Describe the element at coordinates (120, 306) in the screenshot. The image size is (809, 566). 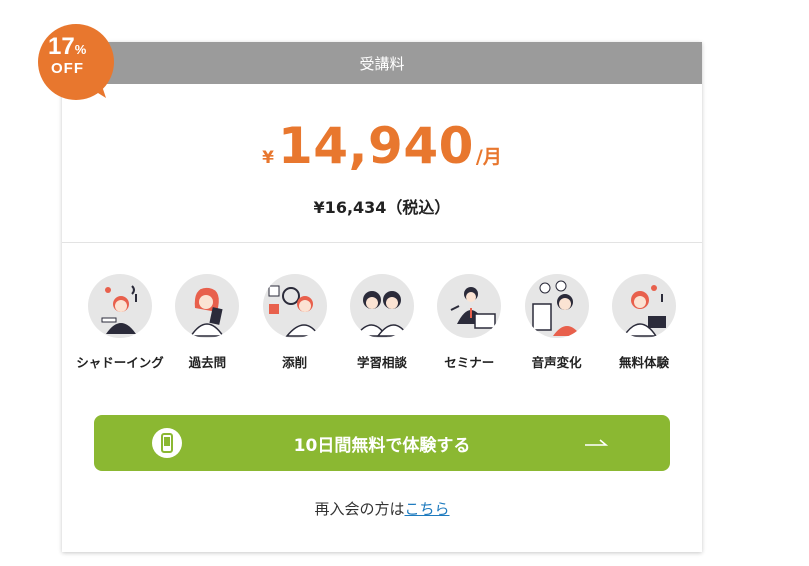
I see `shadowing-illustration` at that location.